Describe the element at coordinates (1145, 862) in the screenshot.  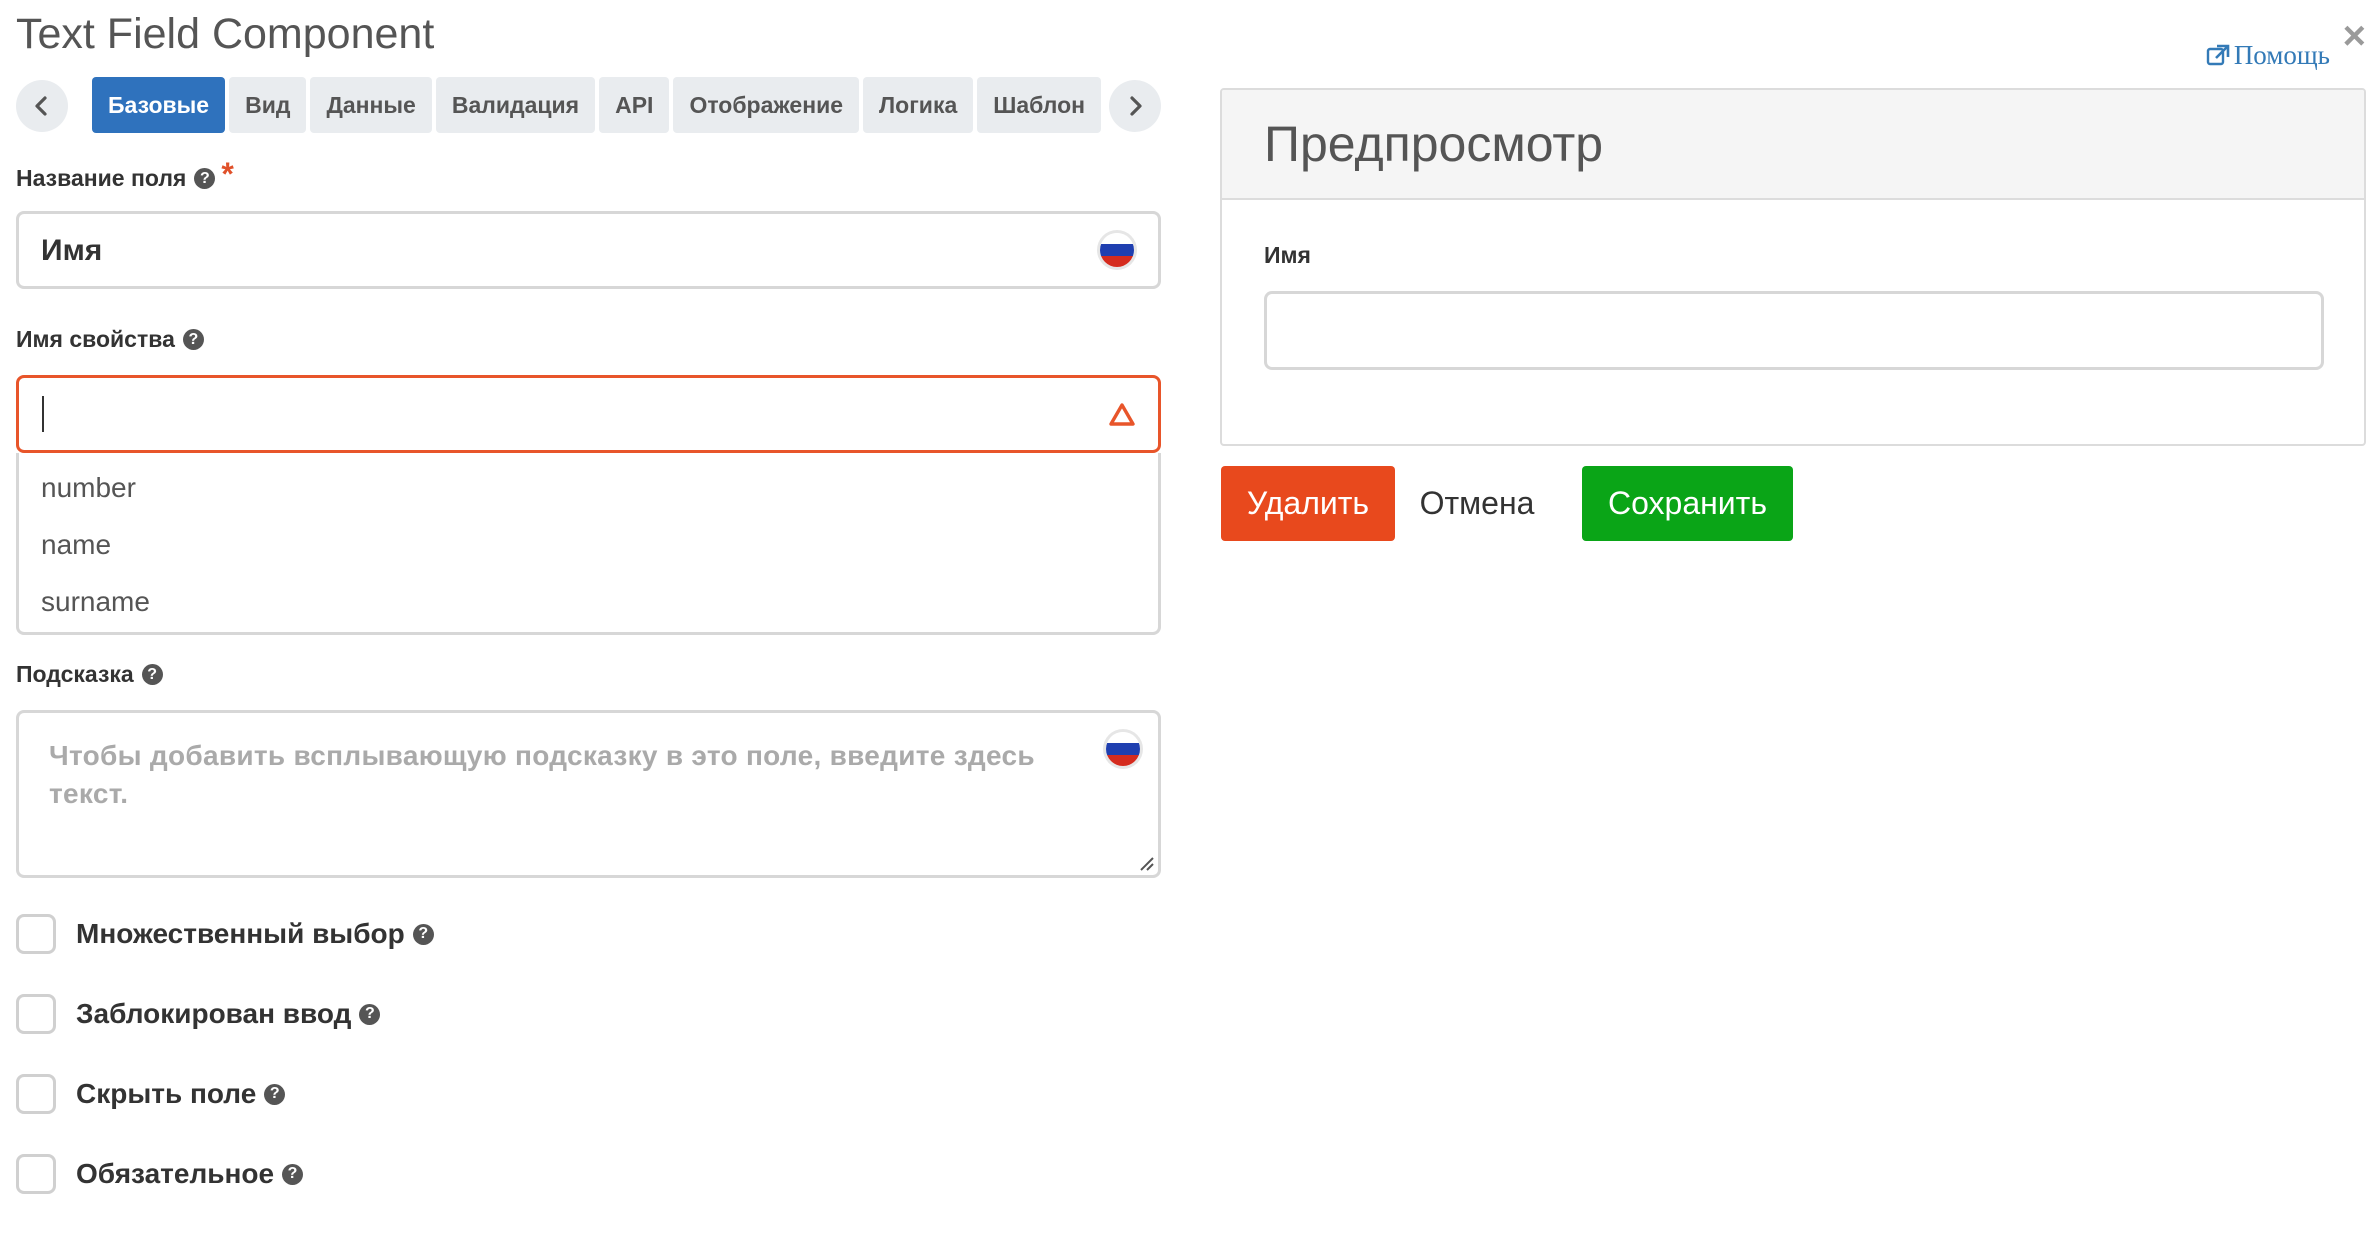
I see `resize-handle-icon` at that location.